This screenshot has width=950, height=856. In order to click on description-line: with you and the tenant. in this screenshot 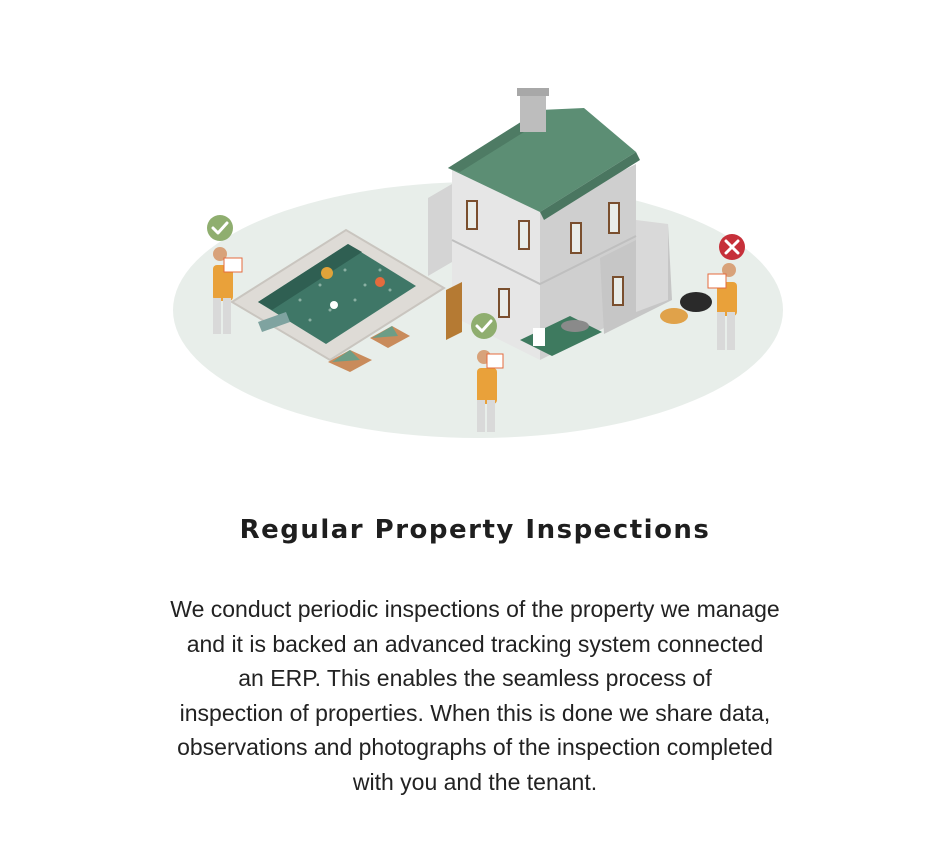, I will do `click(475, 781)`.